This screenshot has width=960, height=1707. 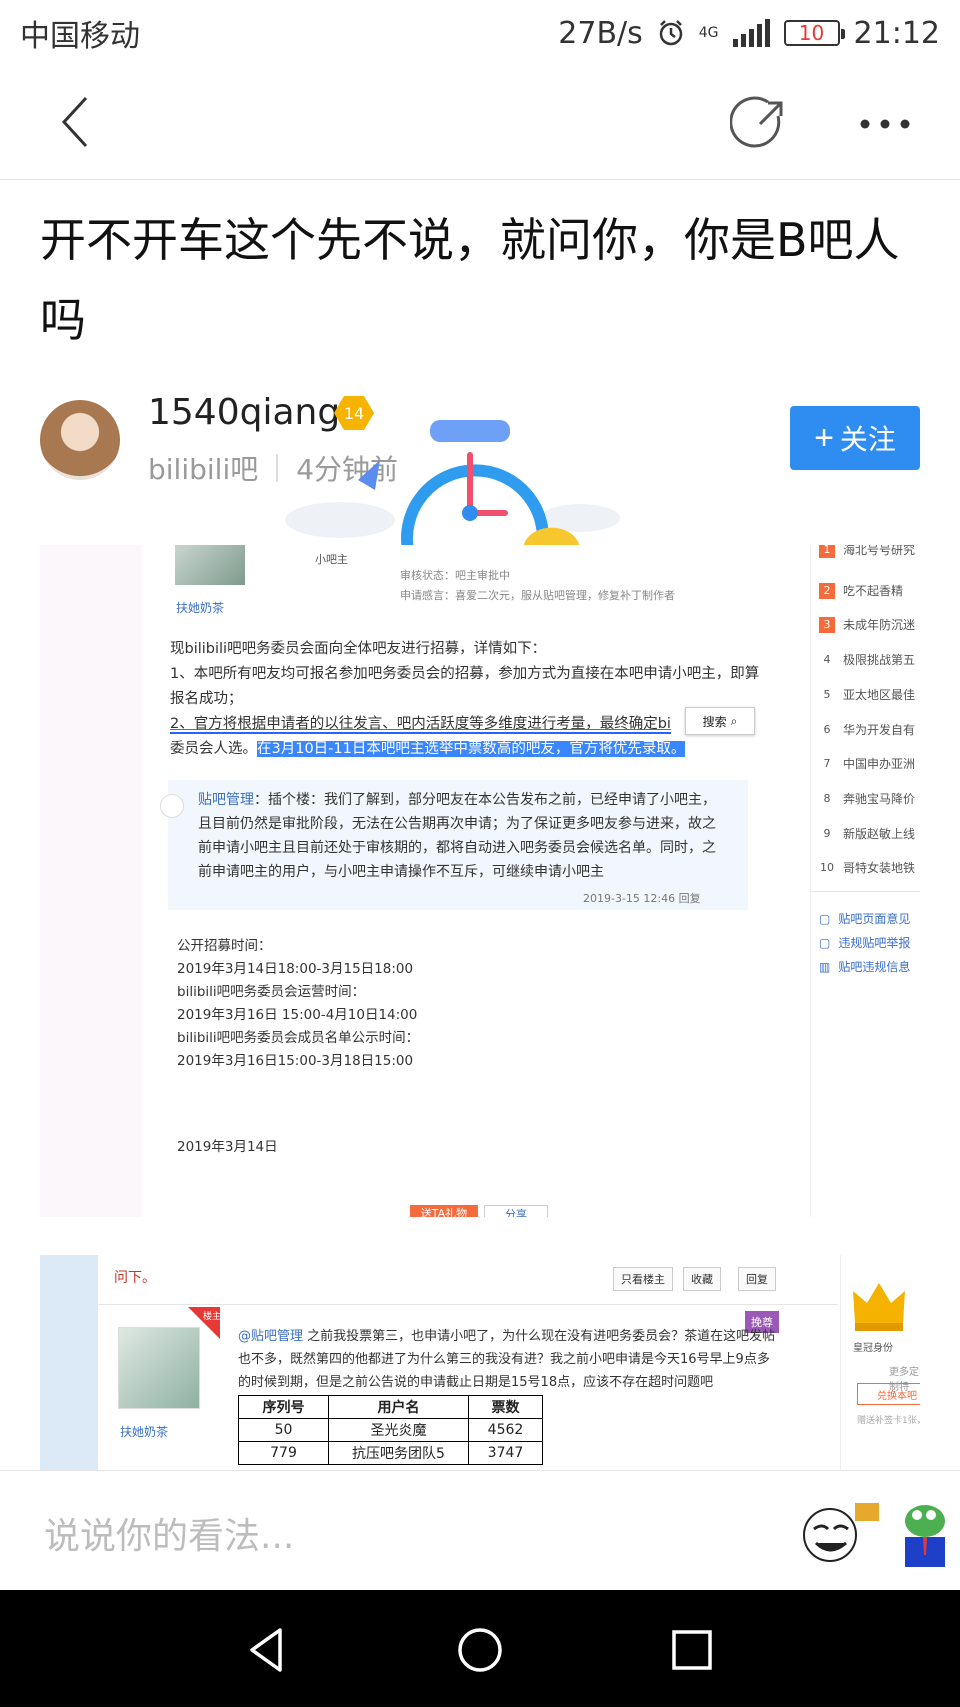 What do you see at coordinates (879, 868) in the screenshot?
I see `rank-text: 哥特女装地铁` at bounding box center [879, 868].